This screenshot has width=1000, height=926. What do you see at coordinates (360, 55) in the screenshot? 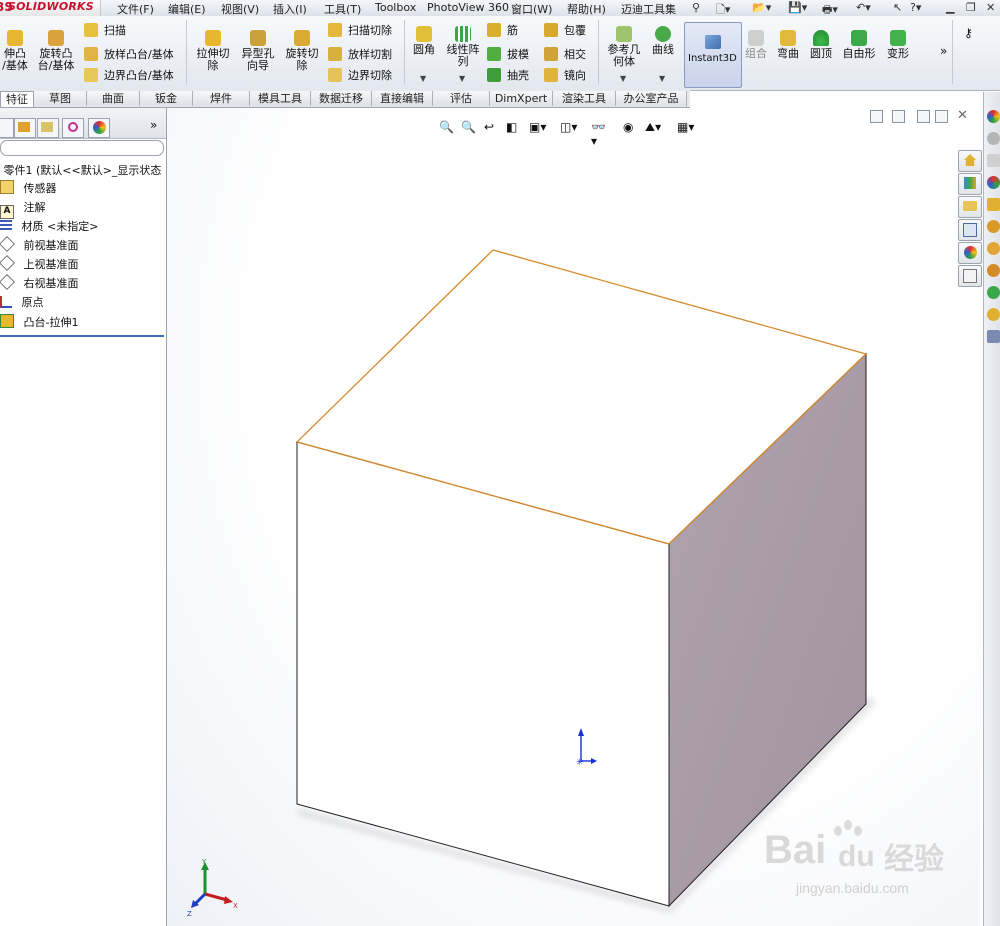
I see `loft-cut-button: 放样切割` at bounding box center [360, 55].